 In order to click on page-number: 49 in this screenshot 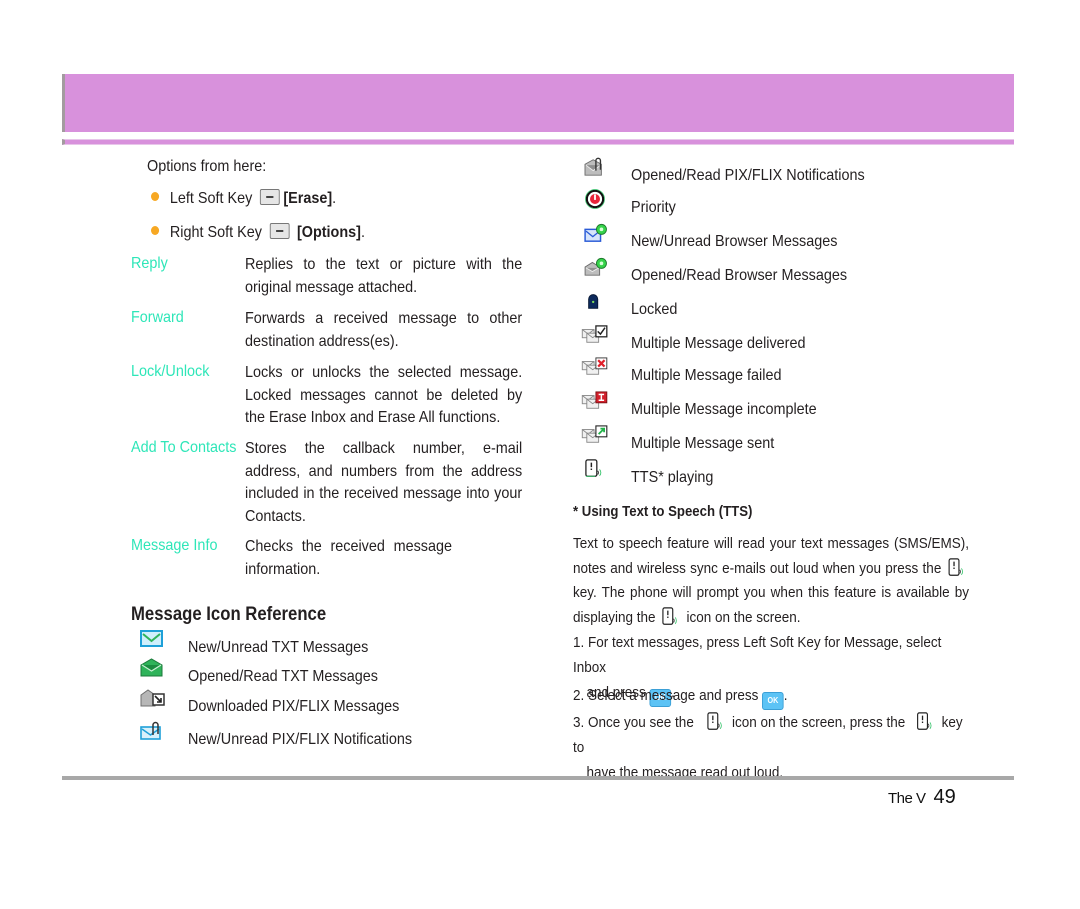, I will do `click(944, 797)`.